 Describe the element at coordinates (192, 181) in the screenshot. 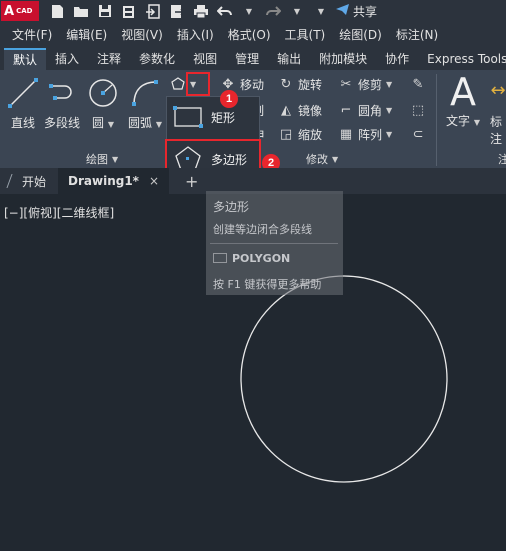

I see `plus-icon: +` at that location.